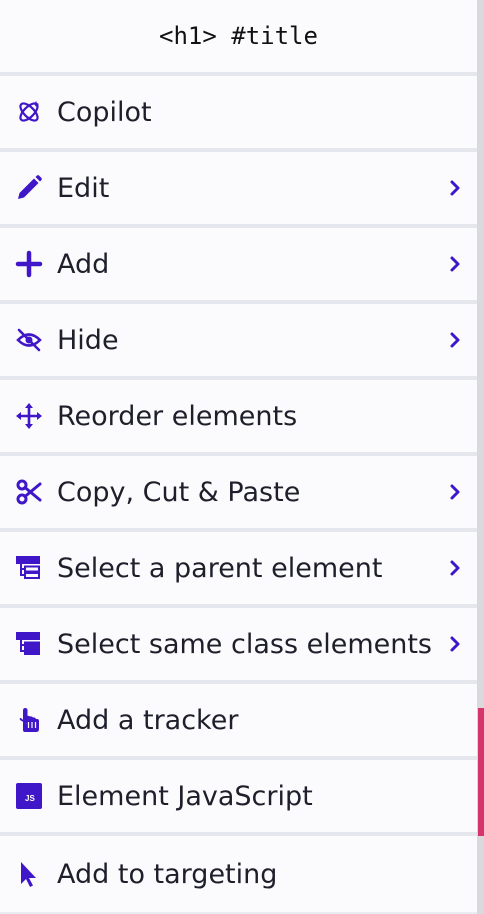 The width and height of the screenshot is (484, 914). I want to click on menu-header: <h1> #title, so click(238, 38).